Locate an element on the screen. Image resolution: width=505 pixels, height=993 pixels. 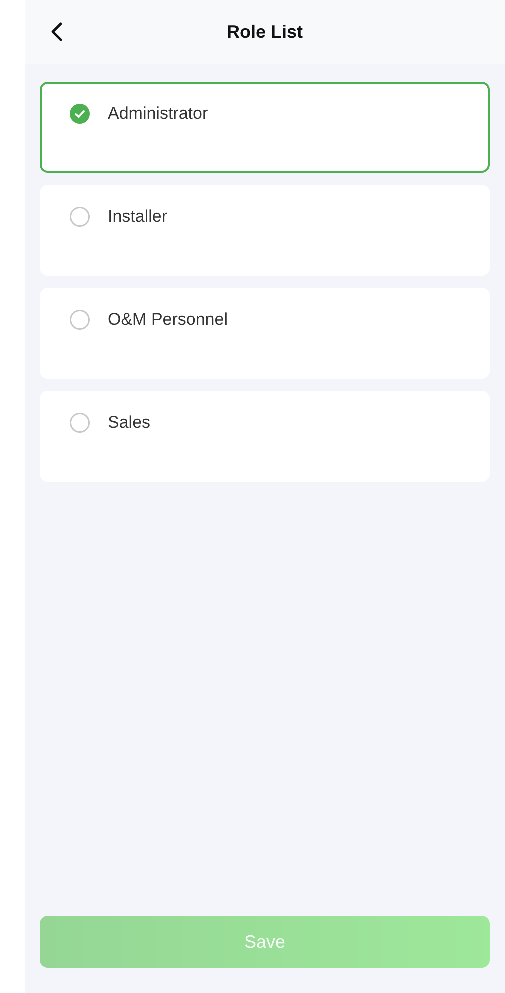
role-label: Installer is located at coordinates (138, 217).